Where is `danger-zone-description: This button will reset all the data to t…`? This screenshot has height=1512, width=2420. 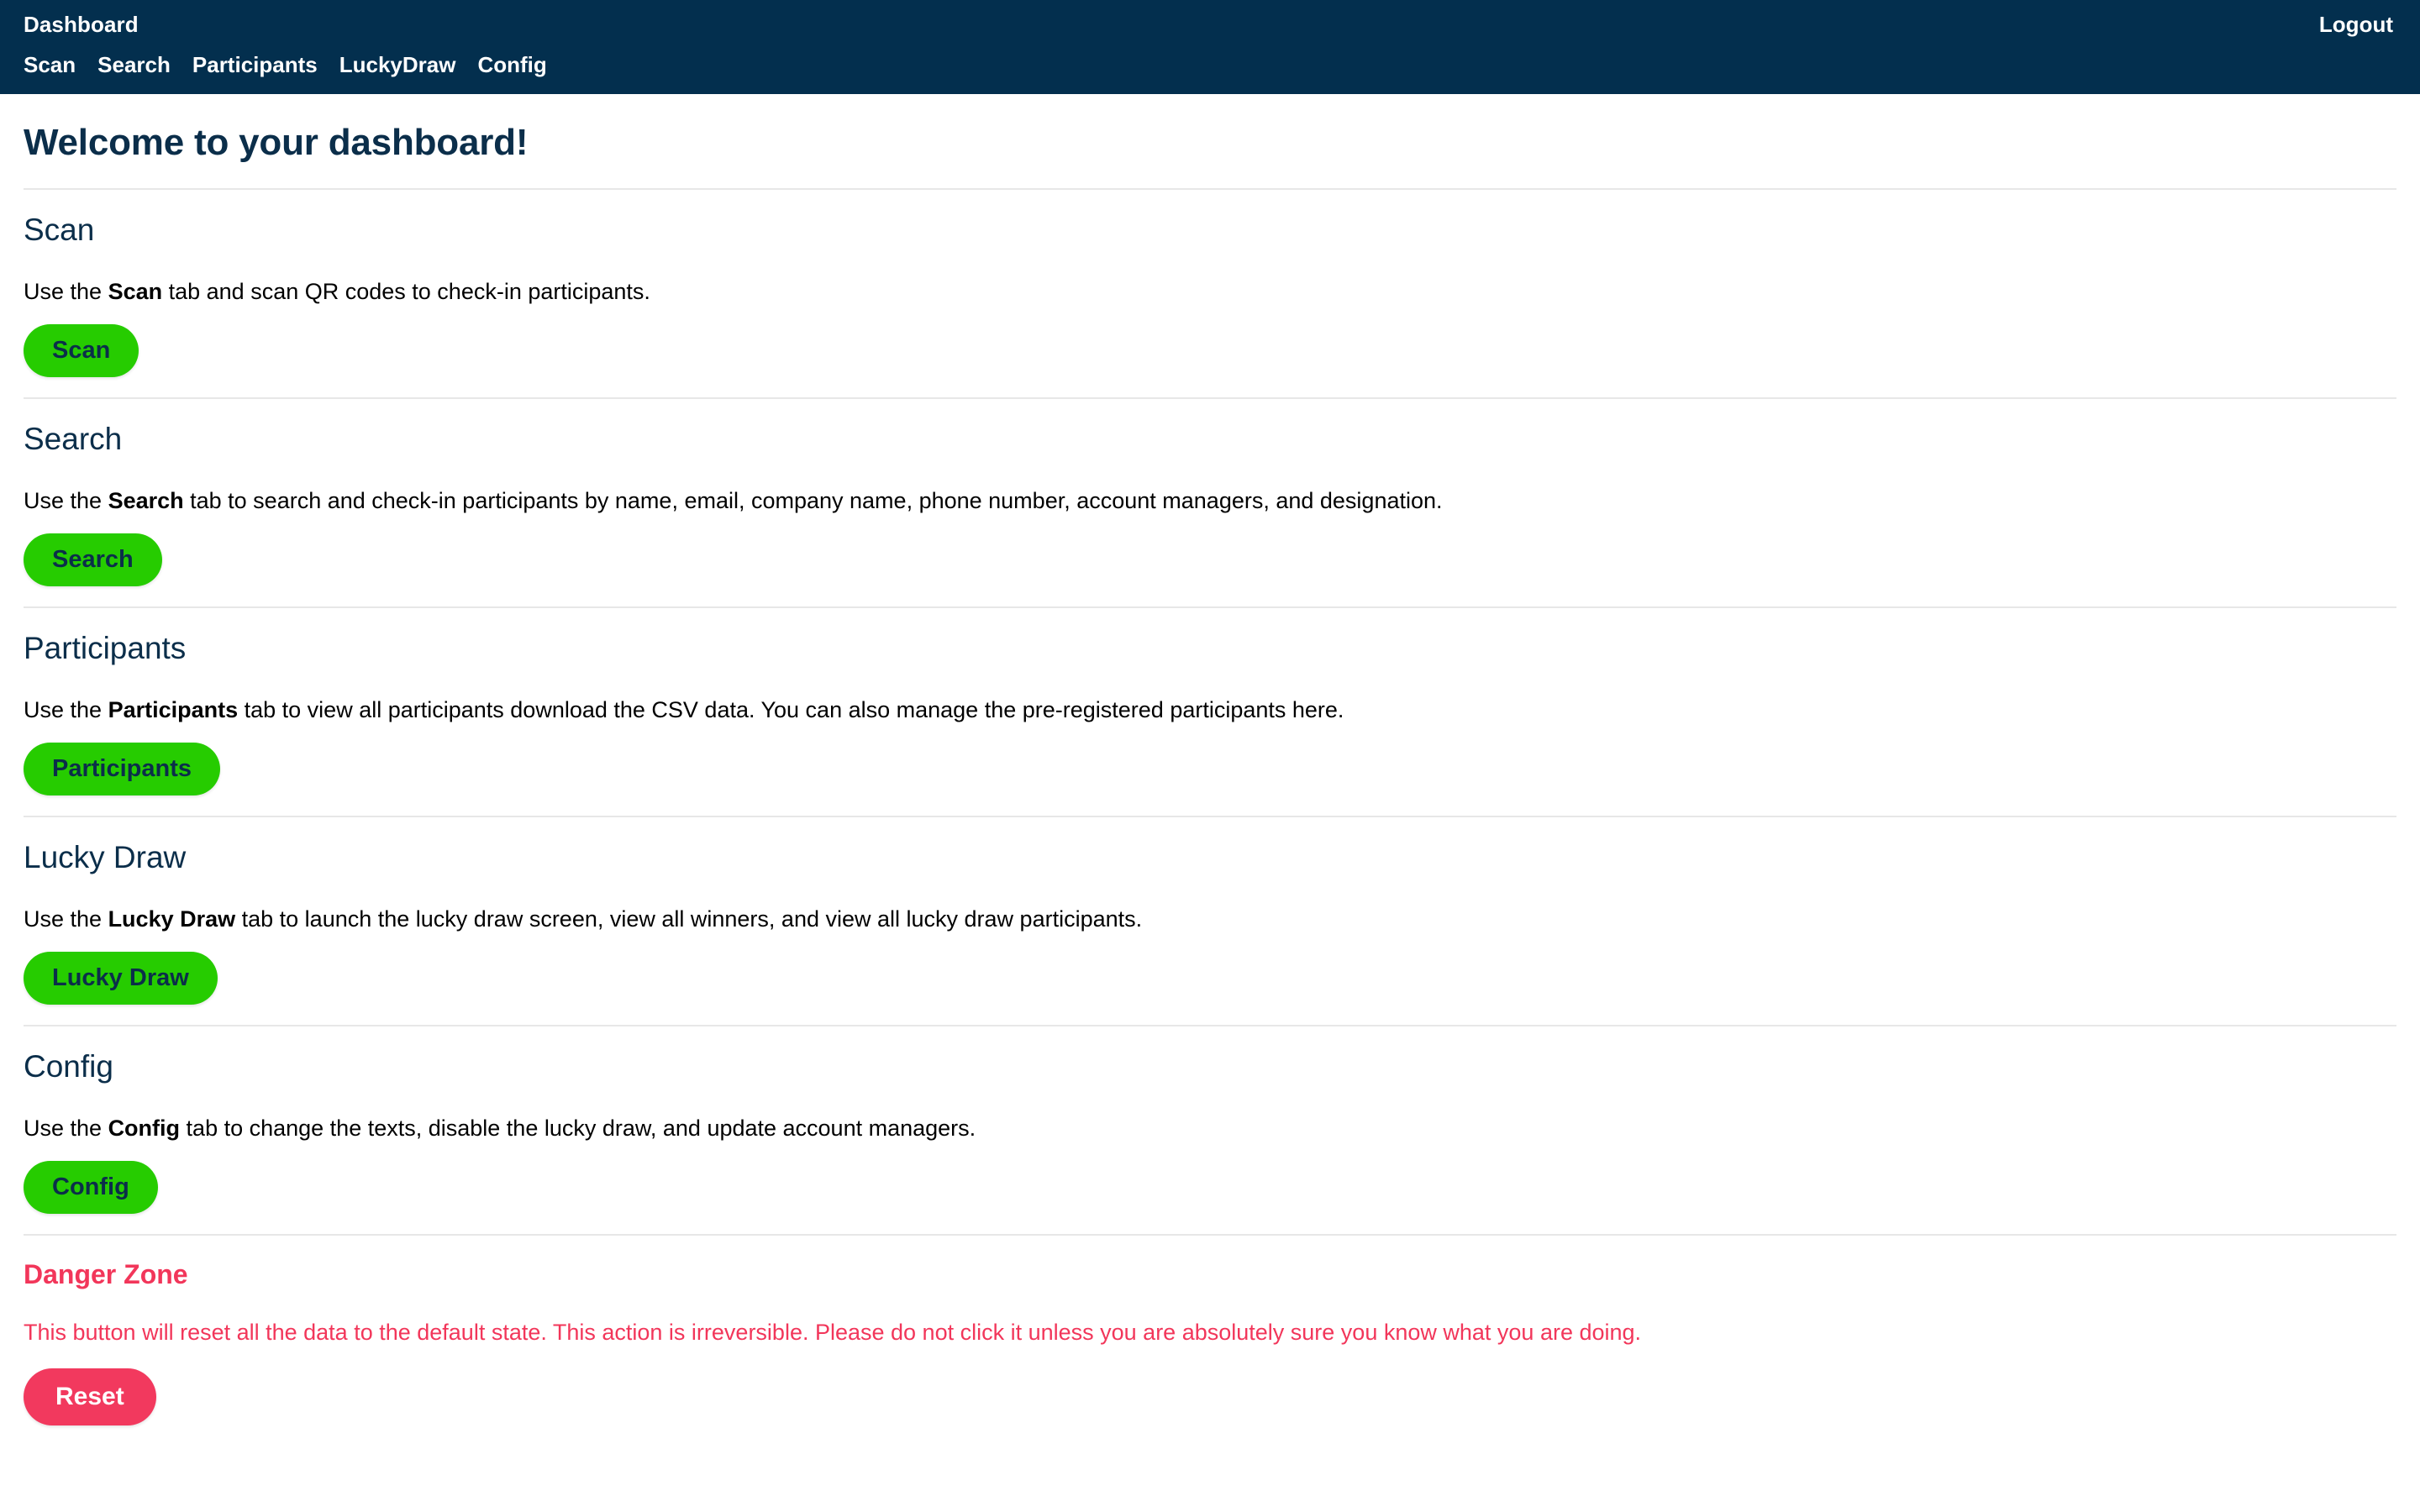 danger-zone-description: This button will reset all the data to t… is located at coordinates (833, 1332).